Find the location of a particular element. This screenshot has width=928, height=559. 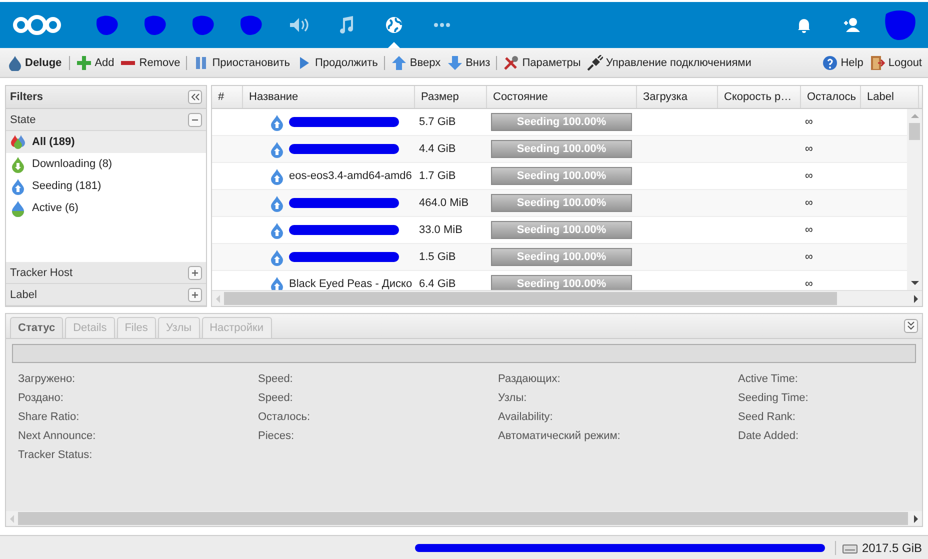

field-label: Availability: is located at coordinates (526, 418).